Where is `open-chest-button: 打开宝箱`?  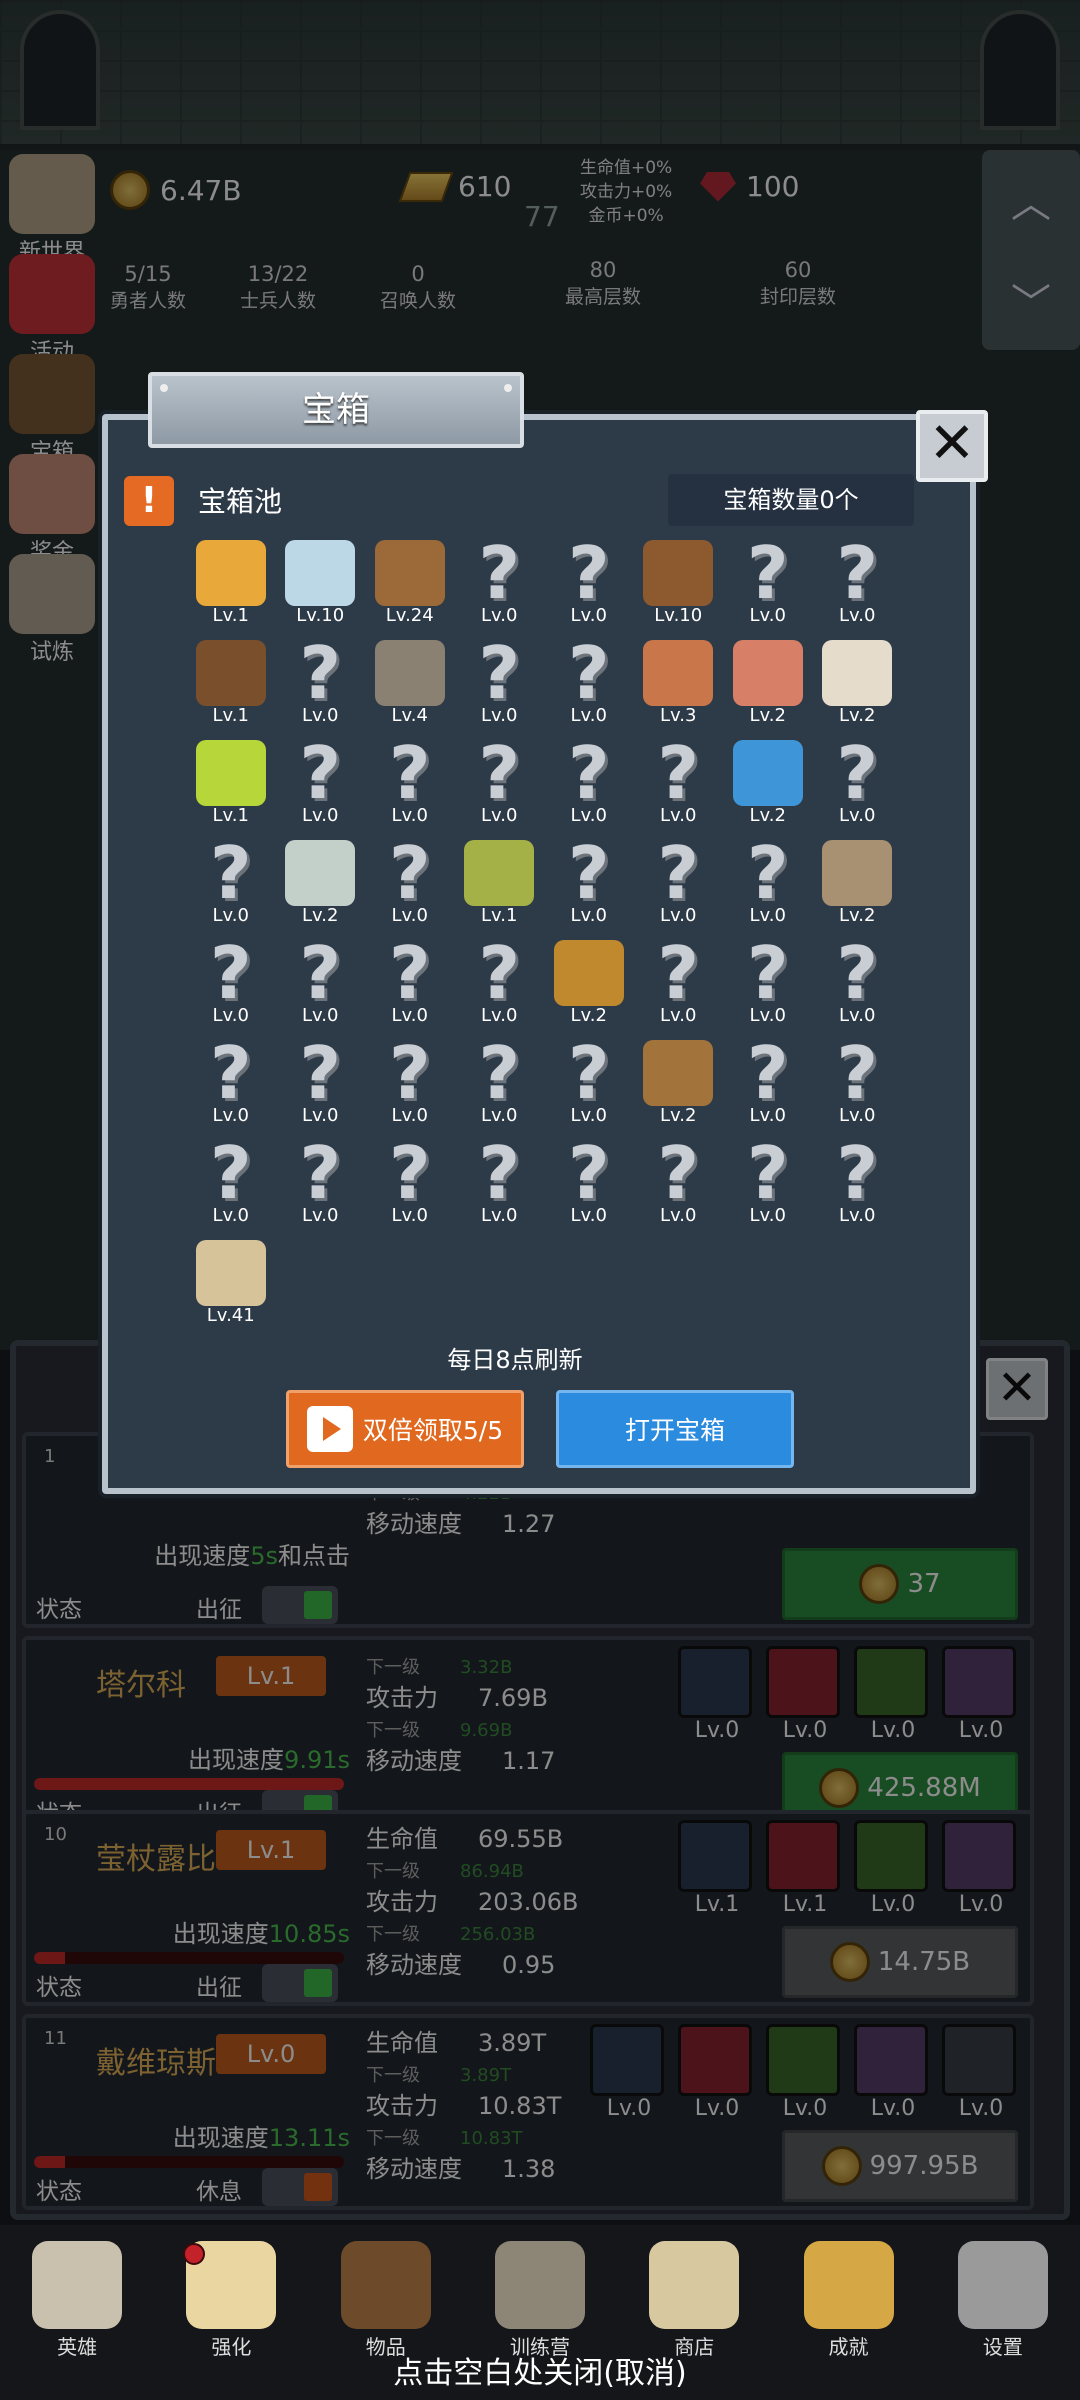 open-chest-button: 打开宝箱 is located at coordinates (675, 1429).